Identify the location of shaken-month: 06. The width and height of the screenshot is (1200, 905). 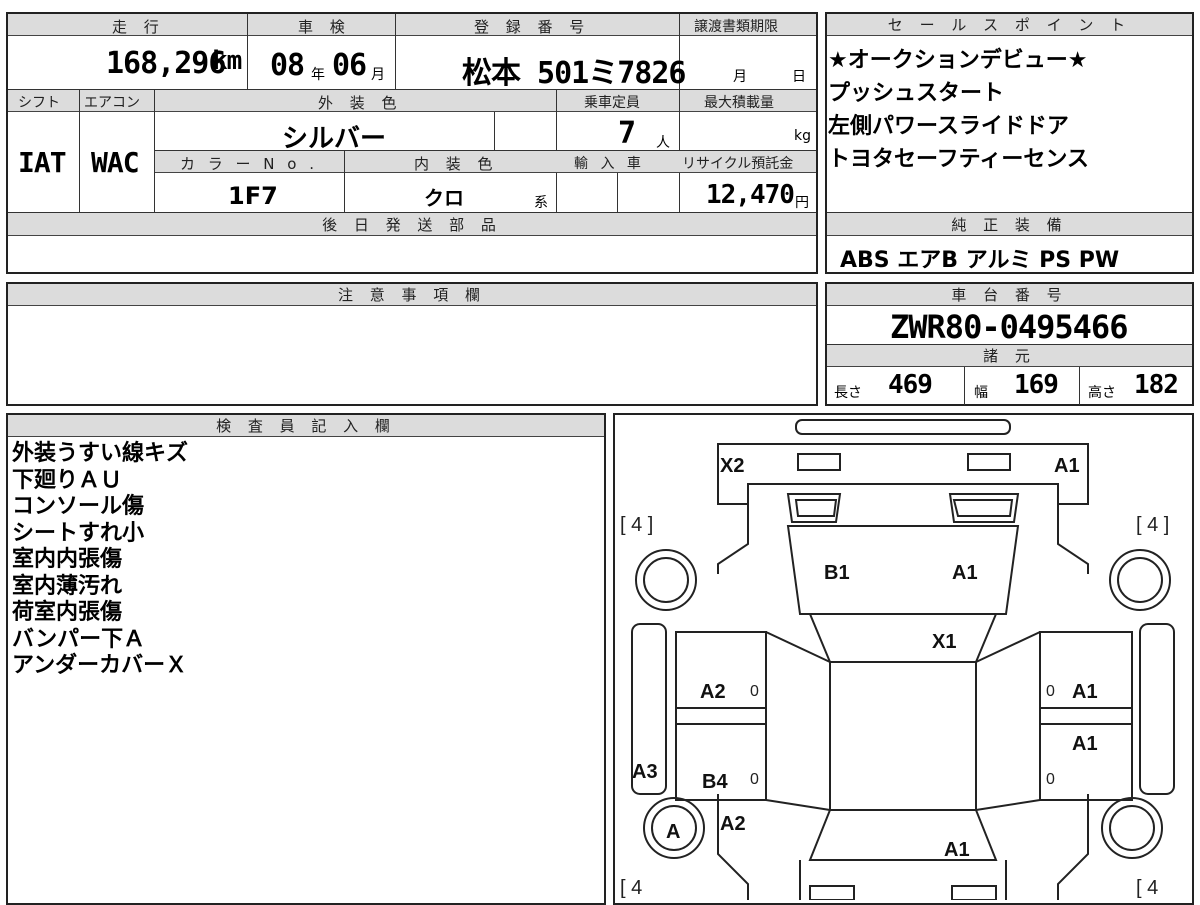
(349, 65).